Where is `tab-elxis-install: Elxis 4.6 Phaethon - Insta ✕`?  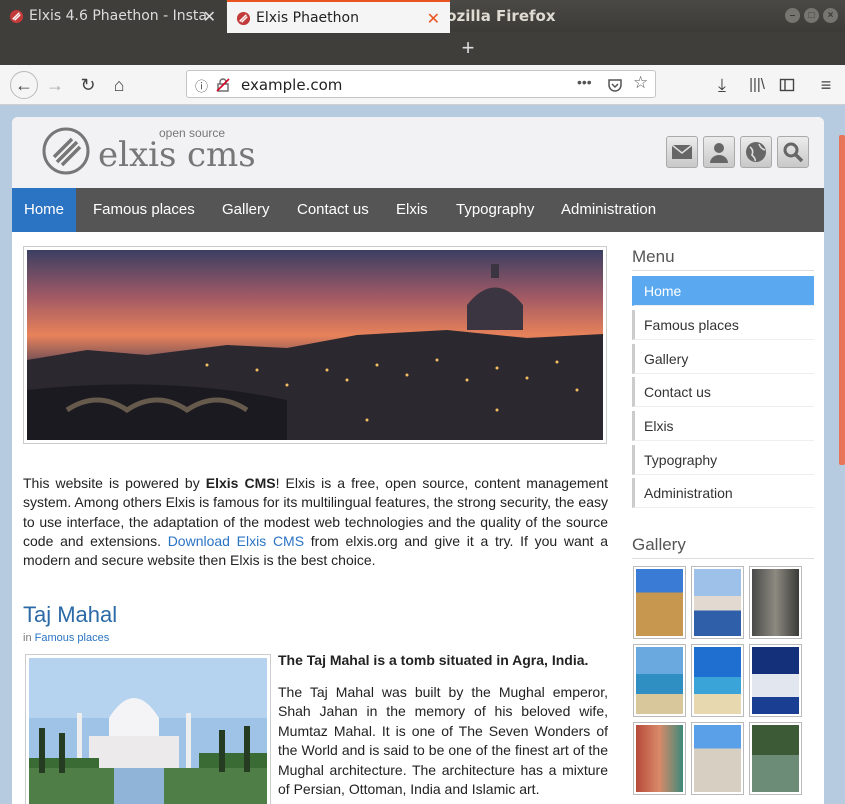 tab-elxis-install: Elxis 4.6 Phaethon - Insta ✕ is located at coordinates (113, 16).